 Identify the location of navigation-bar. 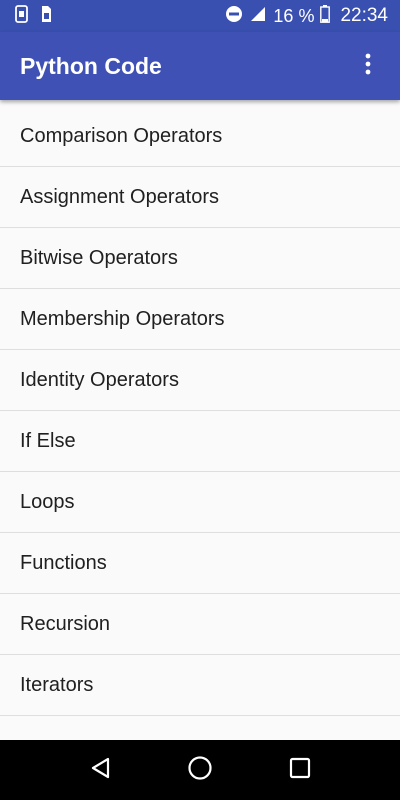
(200, 770).